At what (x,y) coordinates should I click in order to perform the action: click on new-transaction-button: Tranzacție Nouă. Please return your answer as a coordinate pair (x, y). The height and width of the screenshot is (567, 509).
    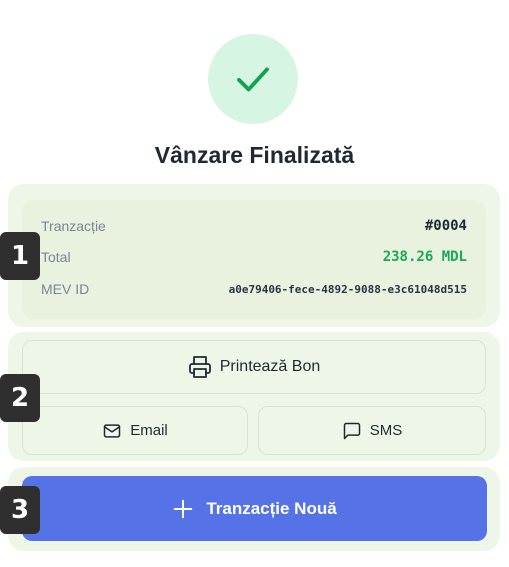
    Looking at the image, I should click on (254, 508).